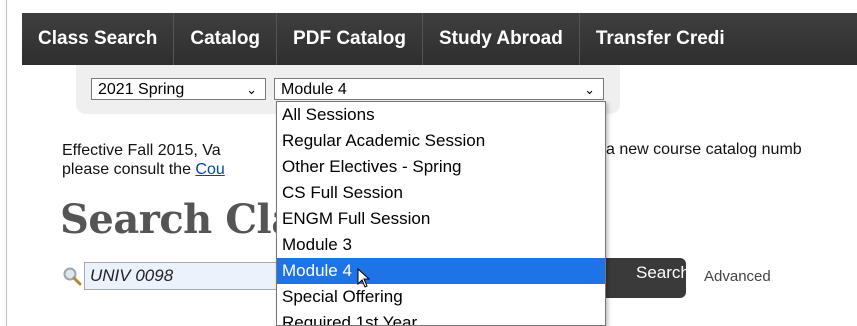  What do you see at coordinates (441, 141) in the screenshot?
I see `dropdown-option: Regular Academic Session` at bounding box center [441, 141].